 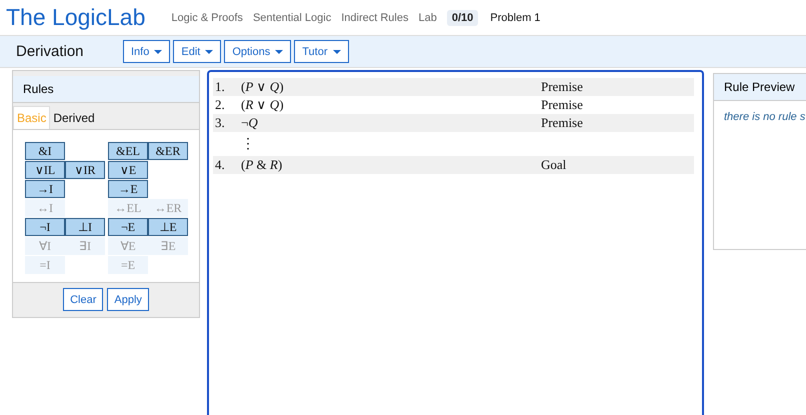 I want to click on breadcrumb-link: Lab, so click(x=427, y=18).